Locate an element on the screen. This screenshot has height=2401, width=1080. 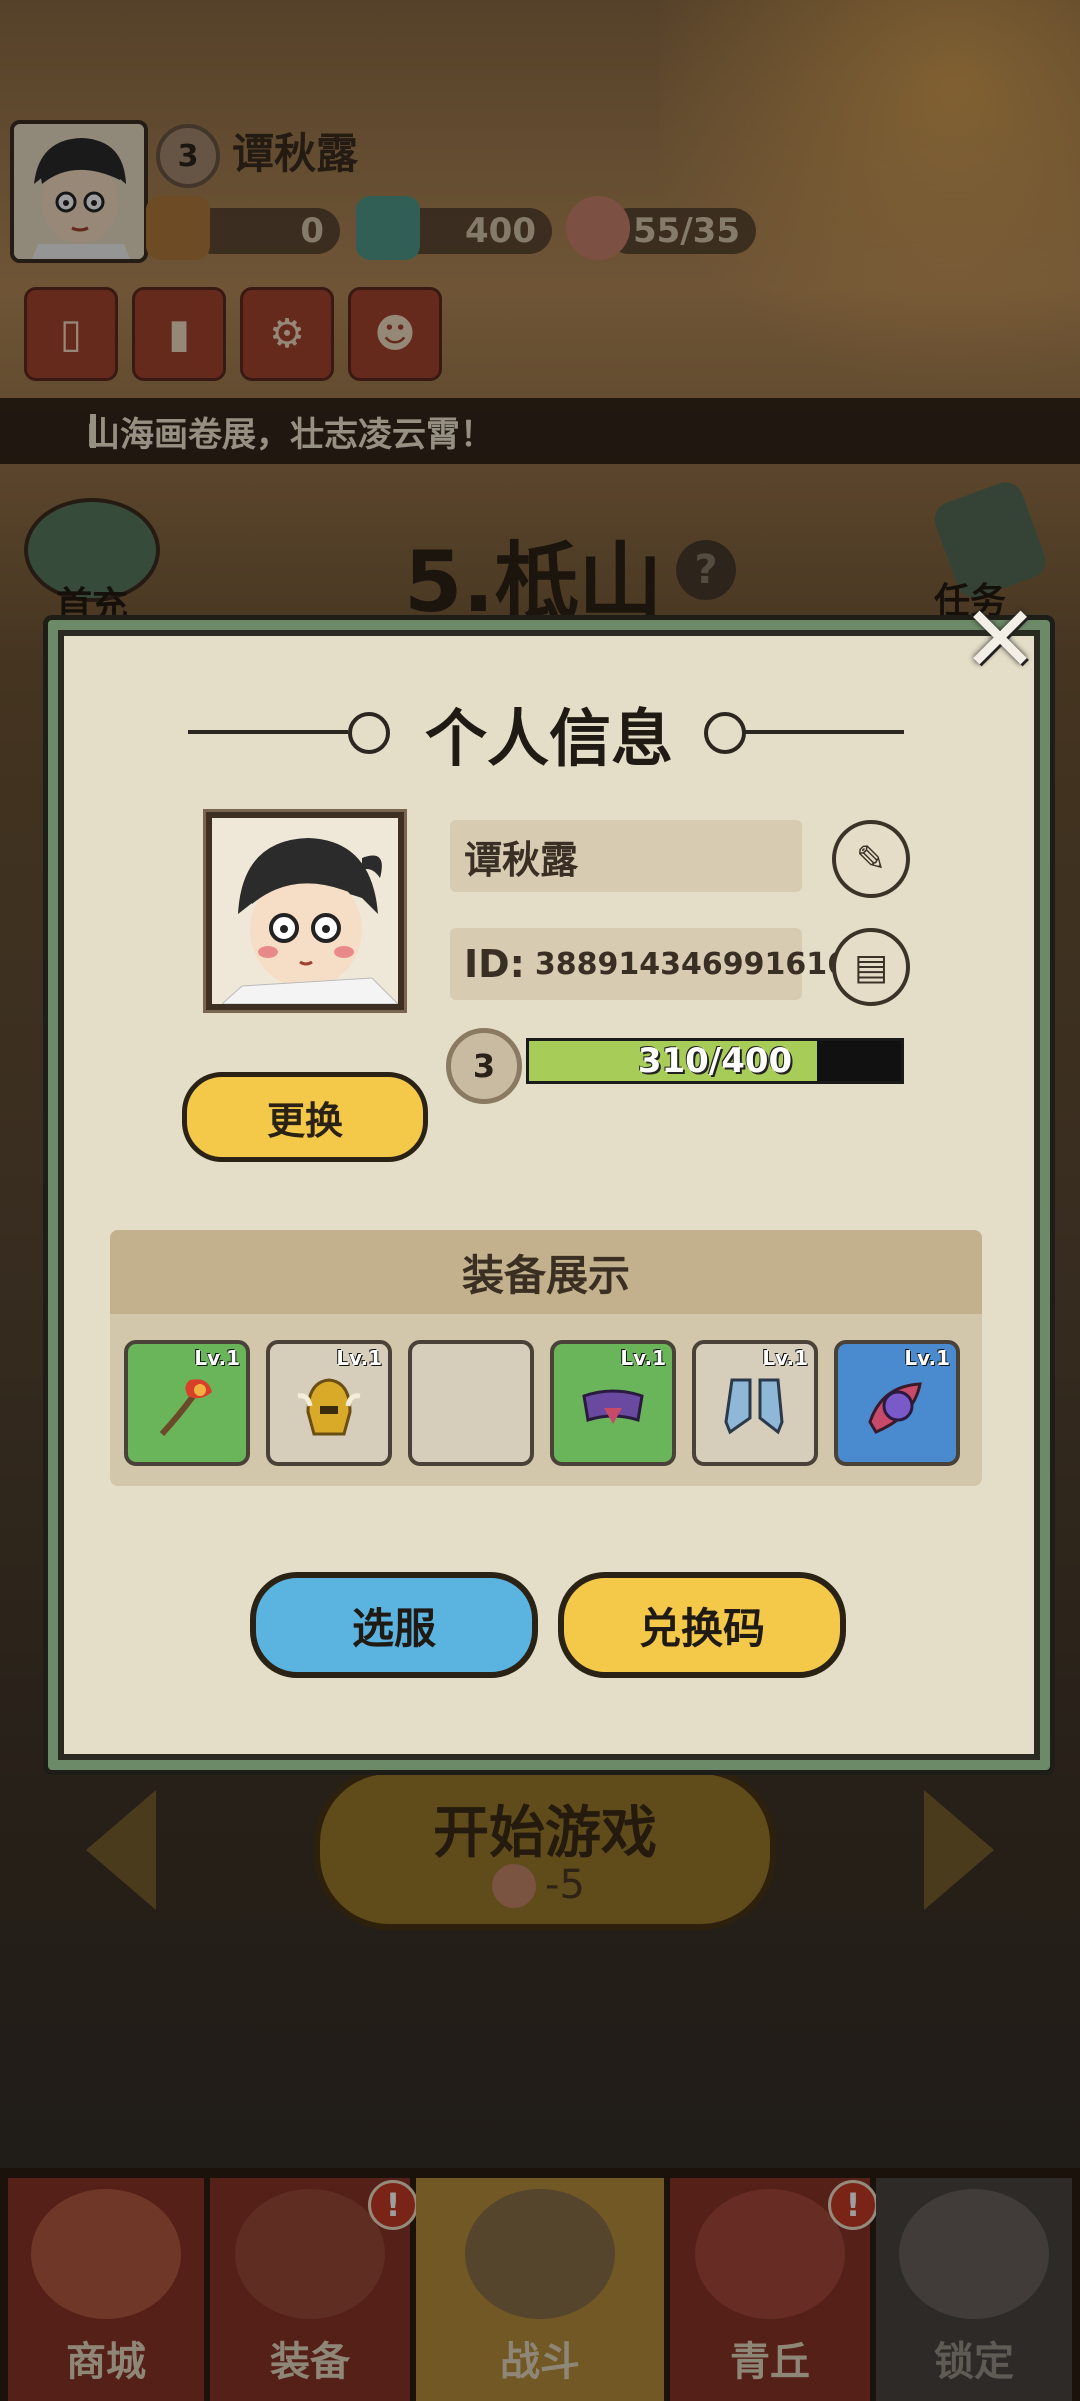
blue-boots-icon is located at coordinates (754, 1406).